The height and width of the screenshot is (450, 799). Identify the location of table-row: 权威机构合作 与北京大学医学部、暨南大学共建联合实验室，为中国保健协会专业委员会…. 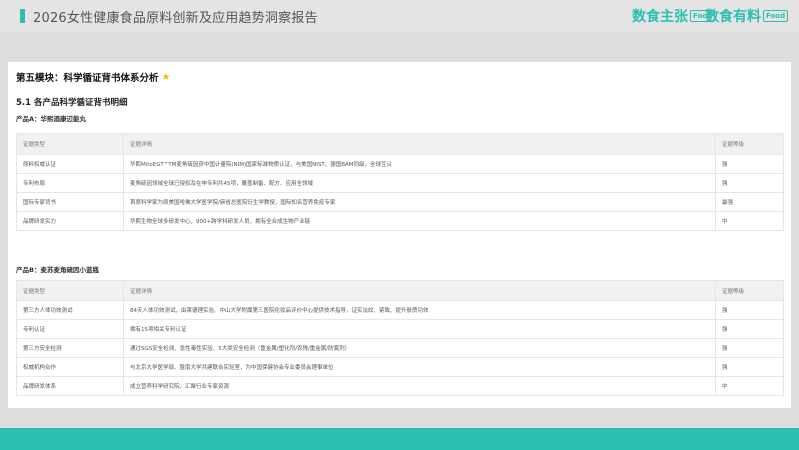
(400, 367).